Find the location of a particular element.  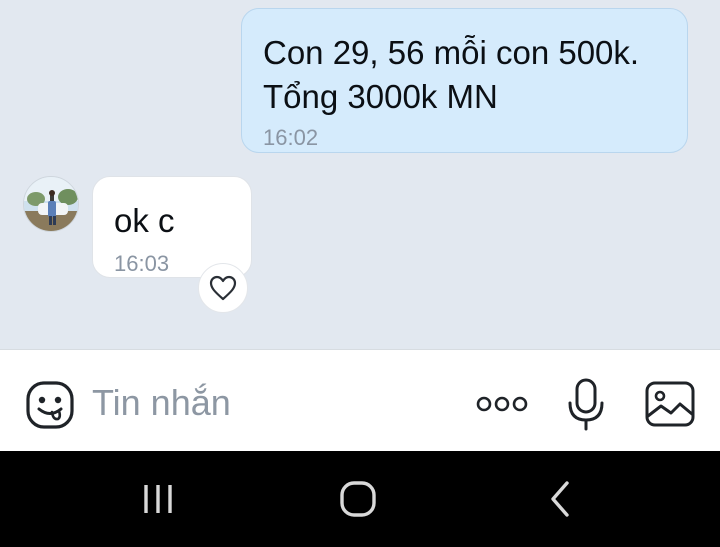

more-dots-icon is located at coordinates (502, 404).